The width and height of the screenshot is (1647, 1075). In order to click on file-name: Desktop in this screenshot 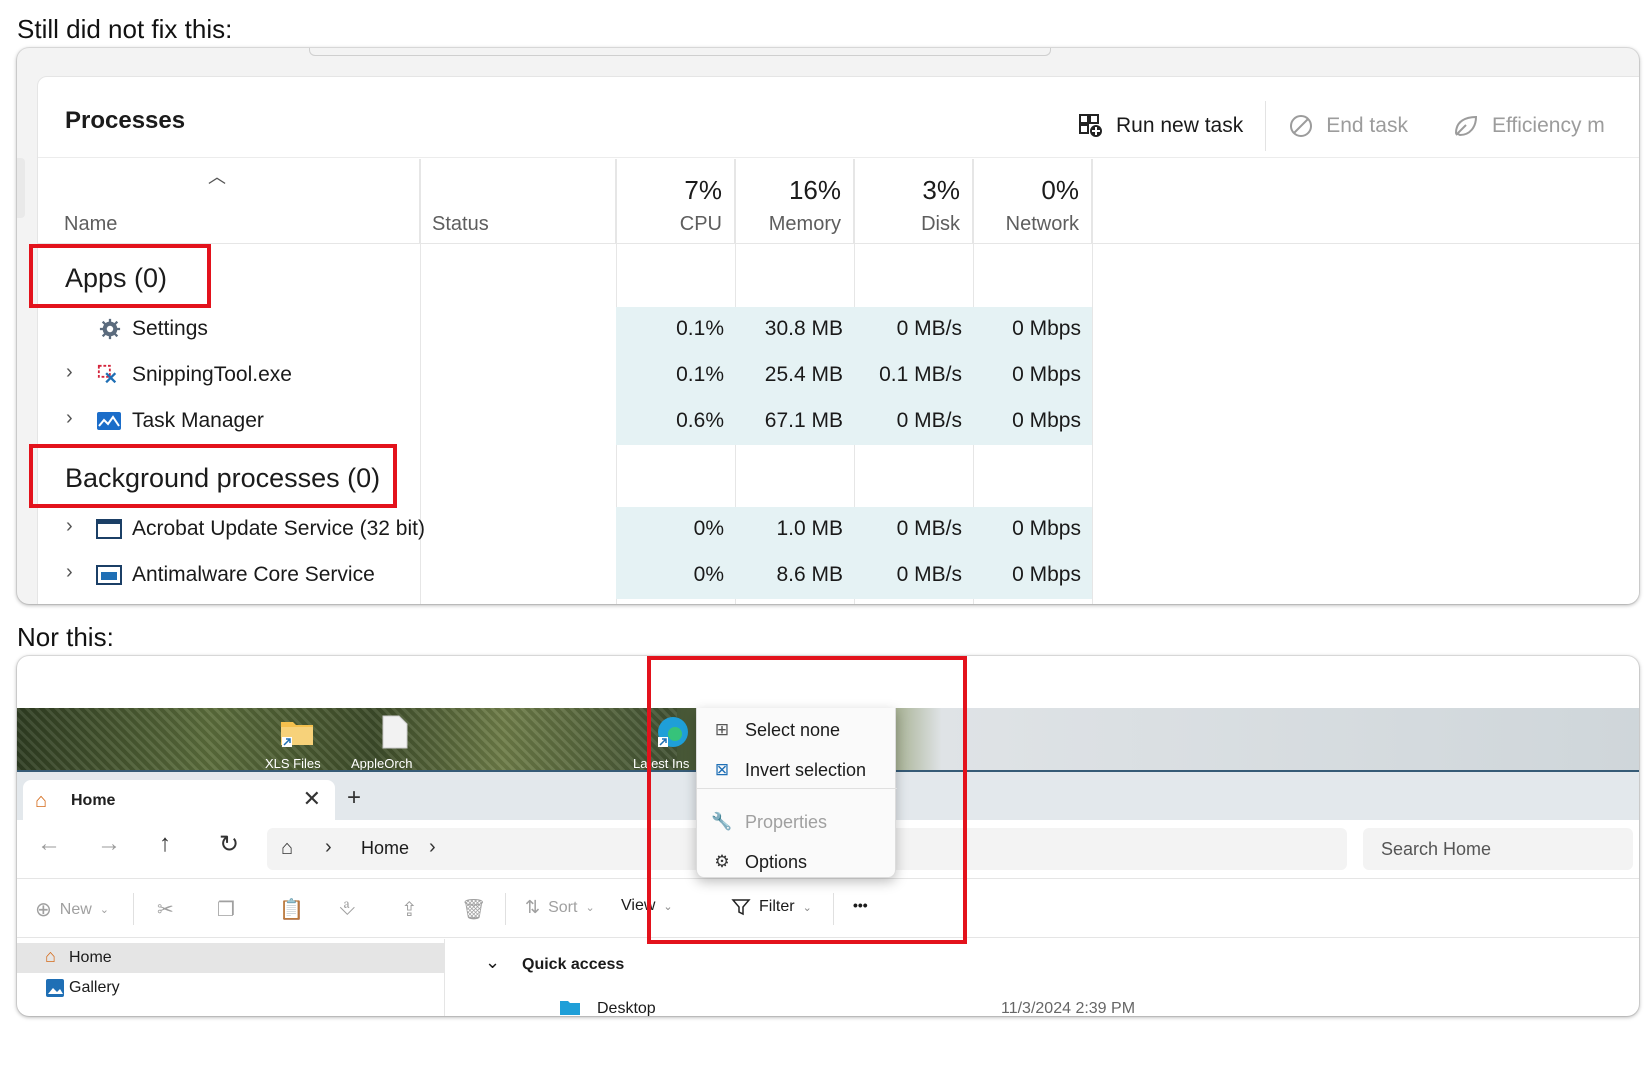, I will do `click(626, 1008)`.